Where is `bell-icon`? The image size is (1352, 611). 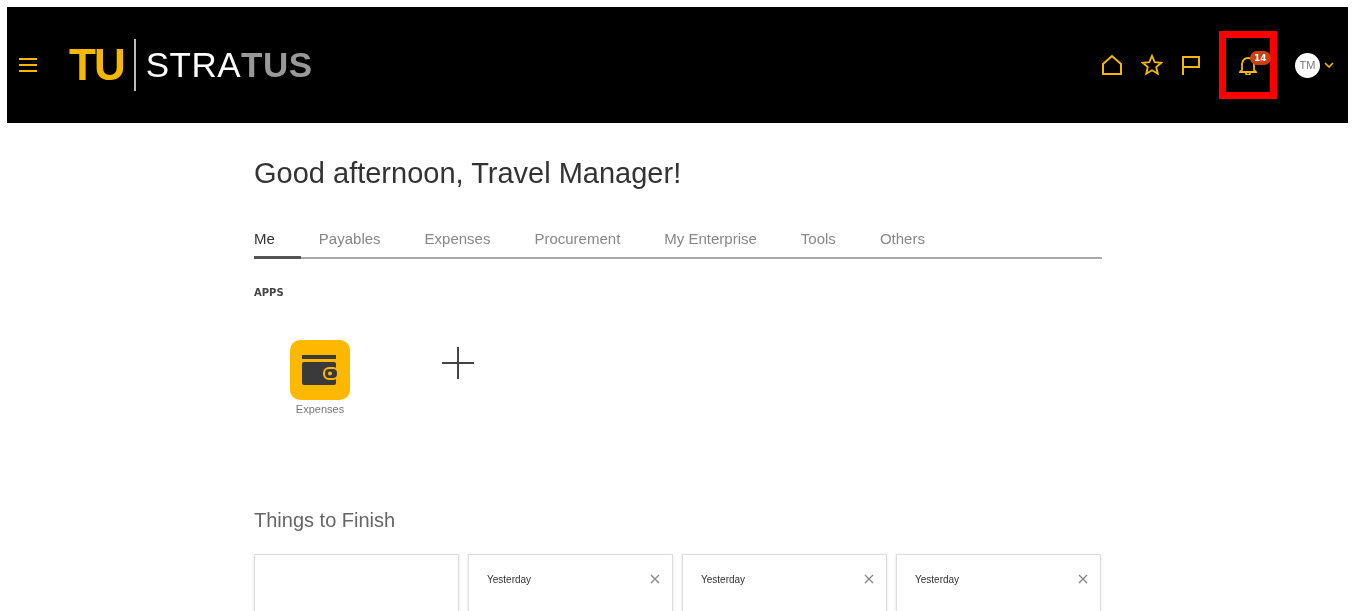
bell-icon is located at coordinates (1248, 65).